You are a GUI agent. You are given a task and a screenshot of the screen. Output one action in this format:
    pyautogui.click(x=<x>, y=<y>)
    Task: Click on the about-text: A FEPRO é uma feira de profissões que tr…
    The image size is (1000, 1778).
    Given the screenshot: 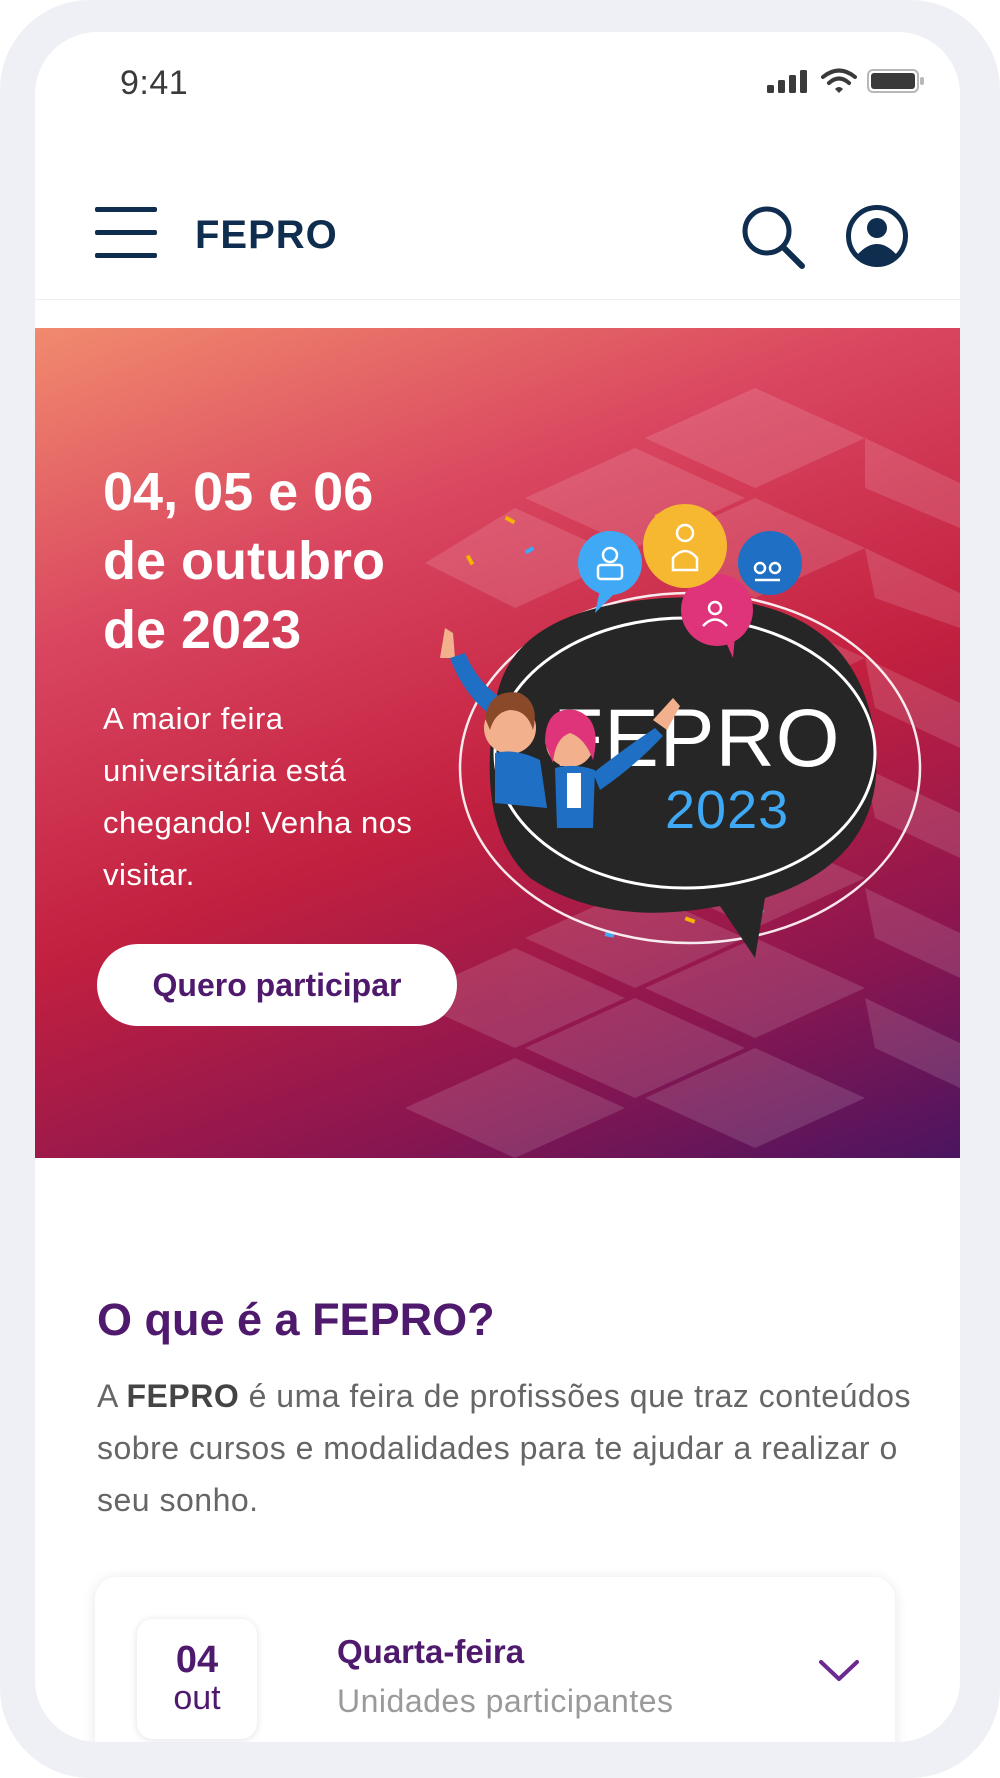 What is the action you would take?
    pyautogui.click(x=504, y=1448)
    